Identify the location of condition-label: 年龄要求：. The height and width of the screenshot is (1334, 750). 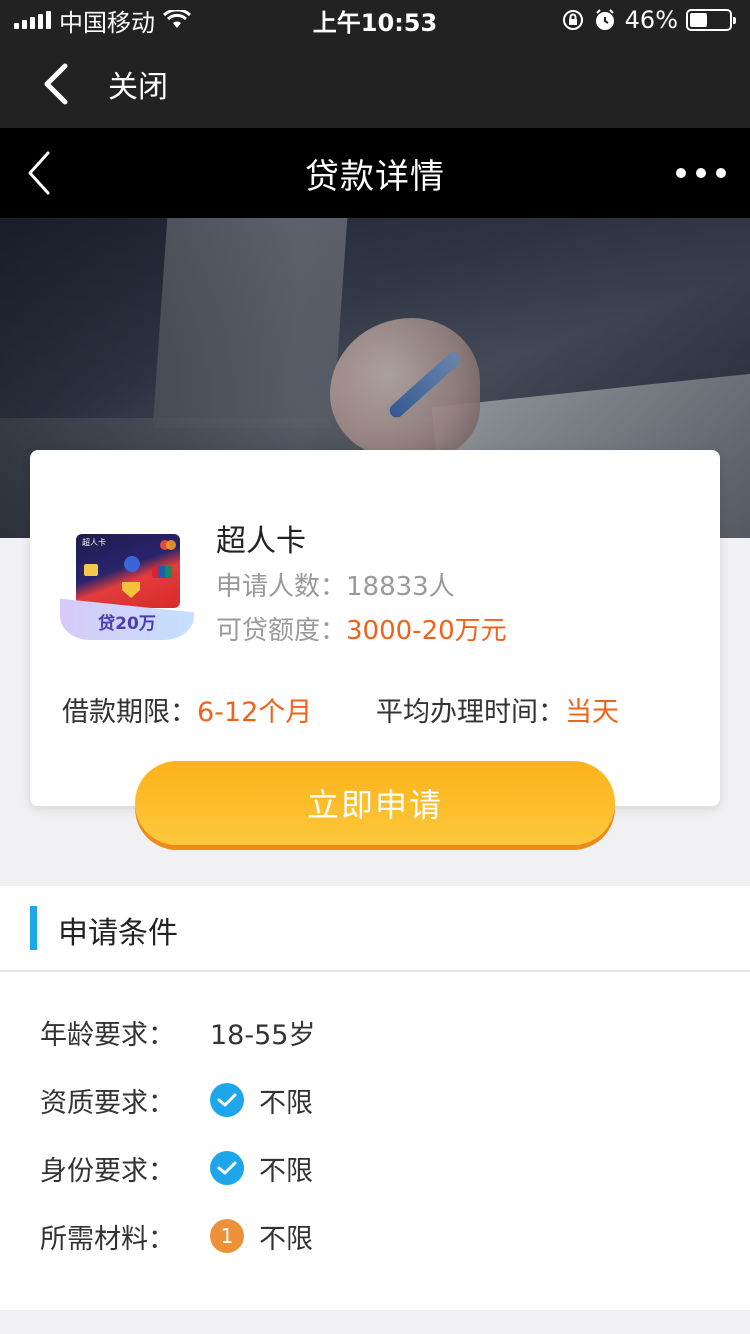
(107, 1035).